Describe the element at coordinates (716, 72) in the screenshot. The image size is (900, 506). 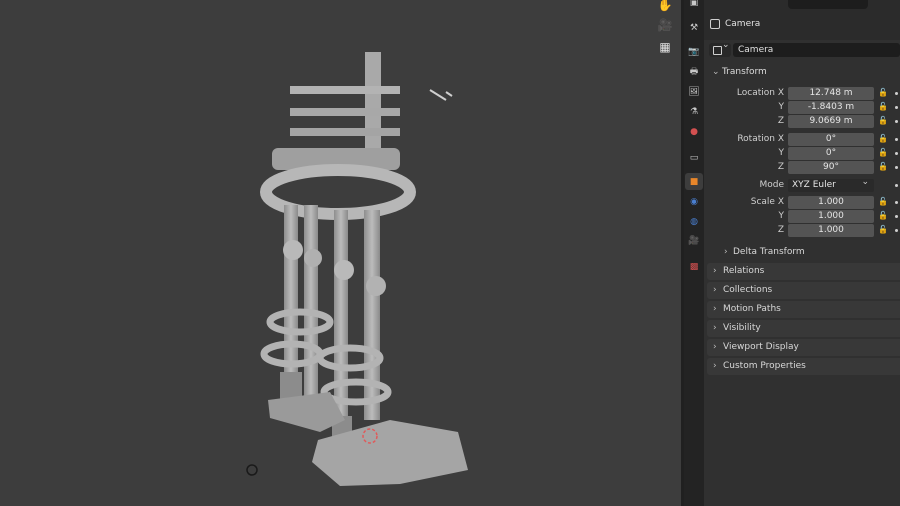
I see `chevron-down-icon: ⌄` at that location.